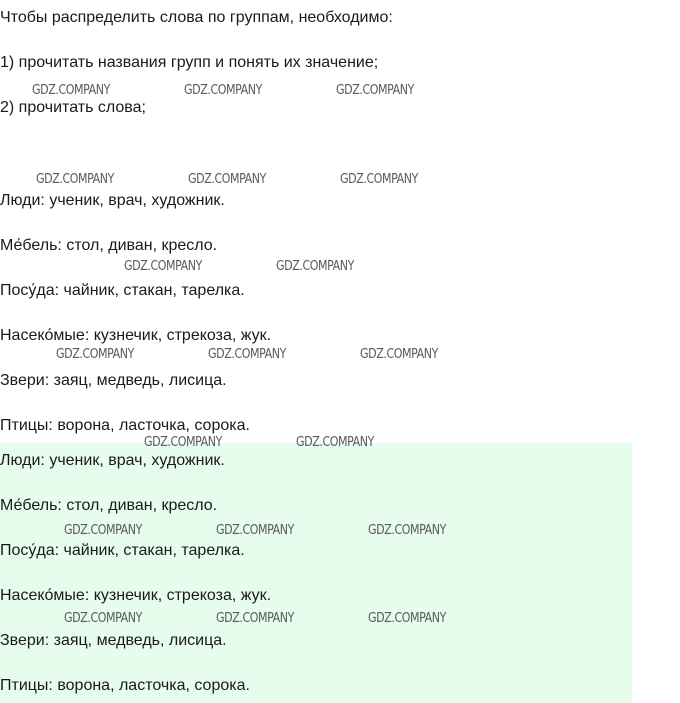 This screenshot has width=680, height=703. Describe the element at coordinates (122, 550) in the screenshot. I see `answer-group-dishes: Посу́да: чайник, стакан, тарелка.` at that location.